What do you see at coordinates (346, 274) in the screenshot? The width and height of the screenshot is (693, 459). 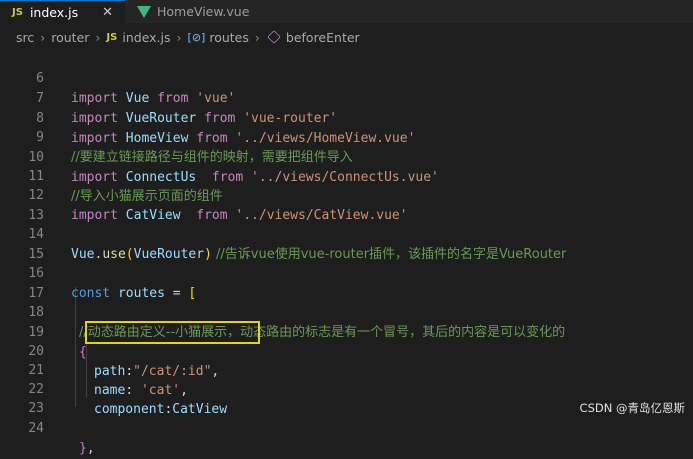 I see `code-line: 17` at bounding box center [346, 274].